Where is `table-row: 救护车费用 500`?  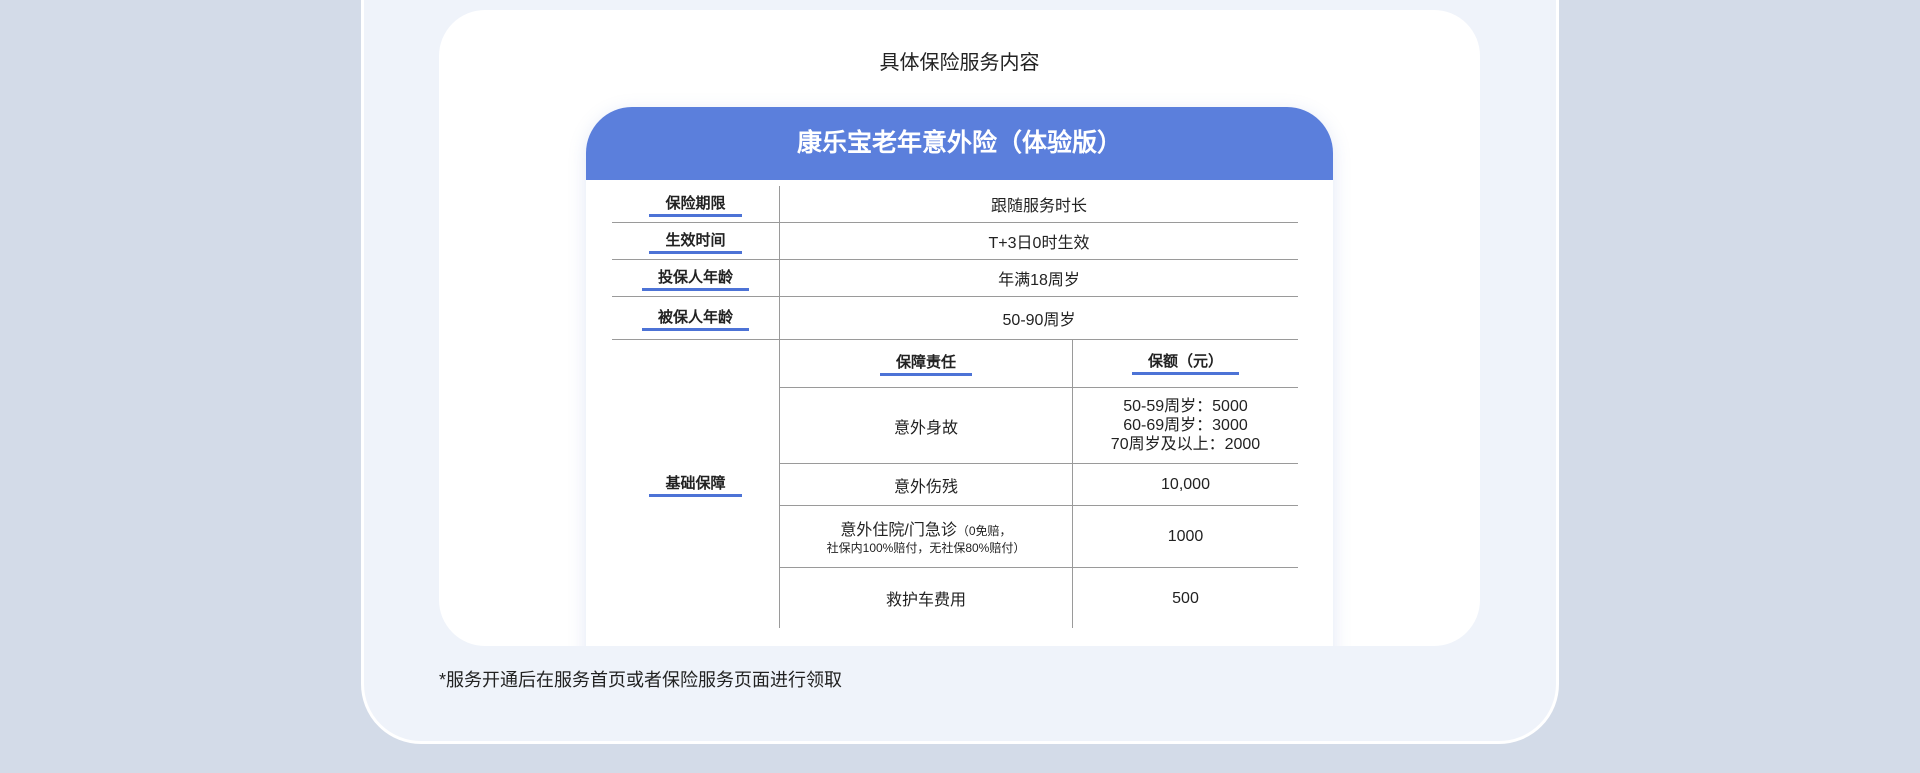 table-row: 救护车费用 500 is located at coordinates (1039, 598).